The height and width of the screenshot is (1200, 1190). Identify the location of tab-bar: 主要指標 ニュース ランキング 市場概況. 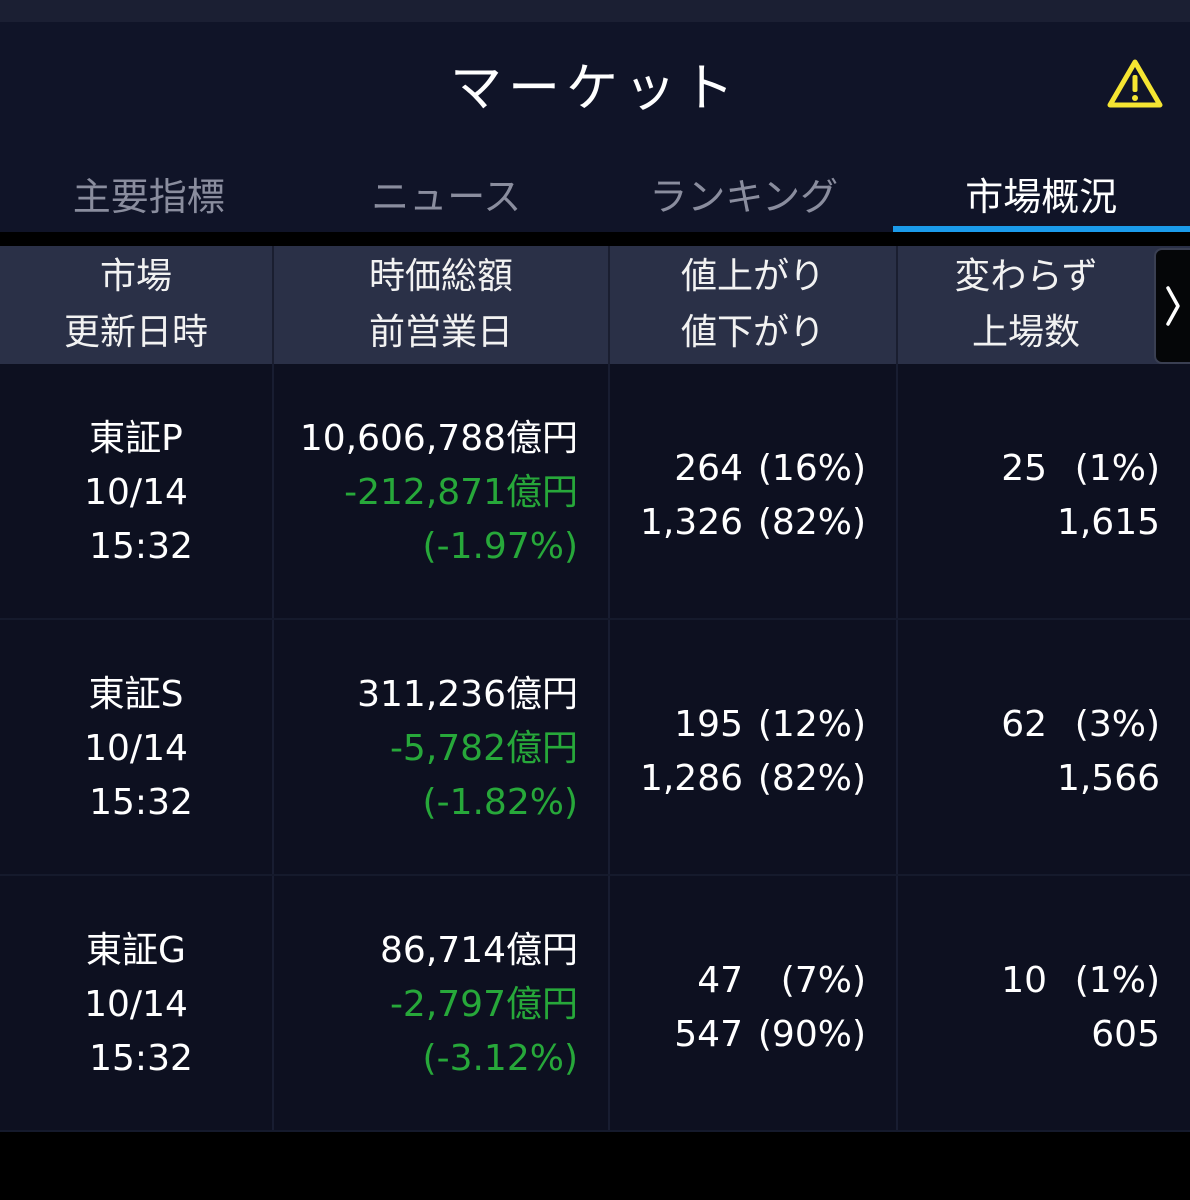
(595, 196).